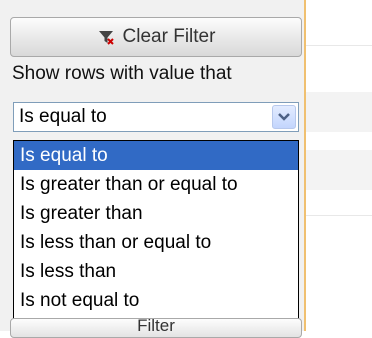 Image resolution: width=372 pixels, height=338 pixels. I want to click on operator-select-value: Is equal to, so click(63, 116).